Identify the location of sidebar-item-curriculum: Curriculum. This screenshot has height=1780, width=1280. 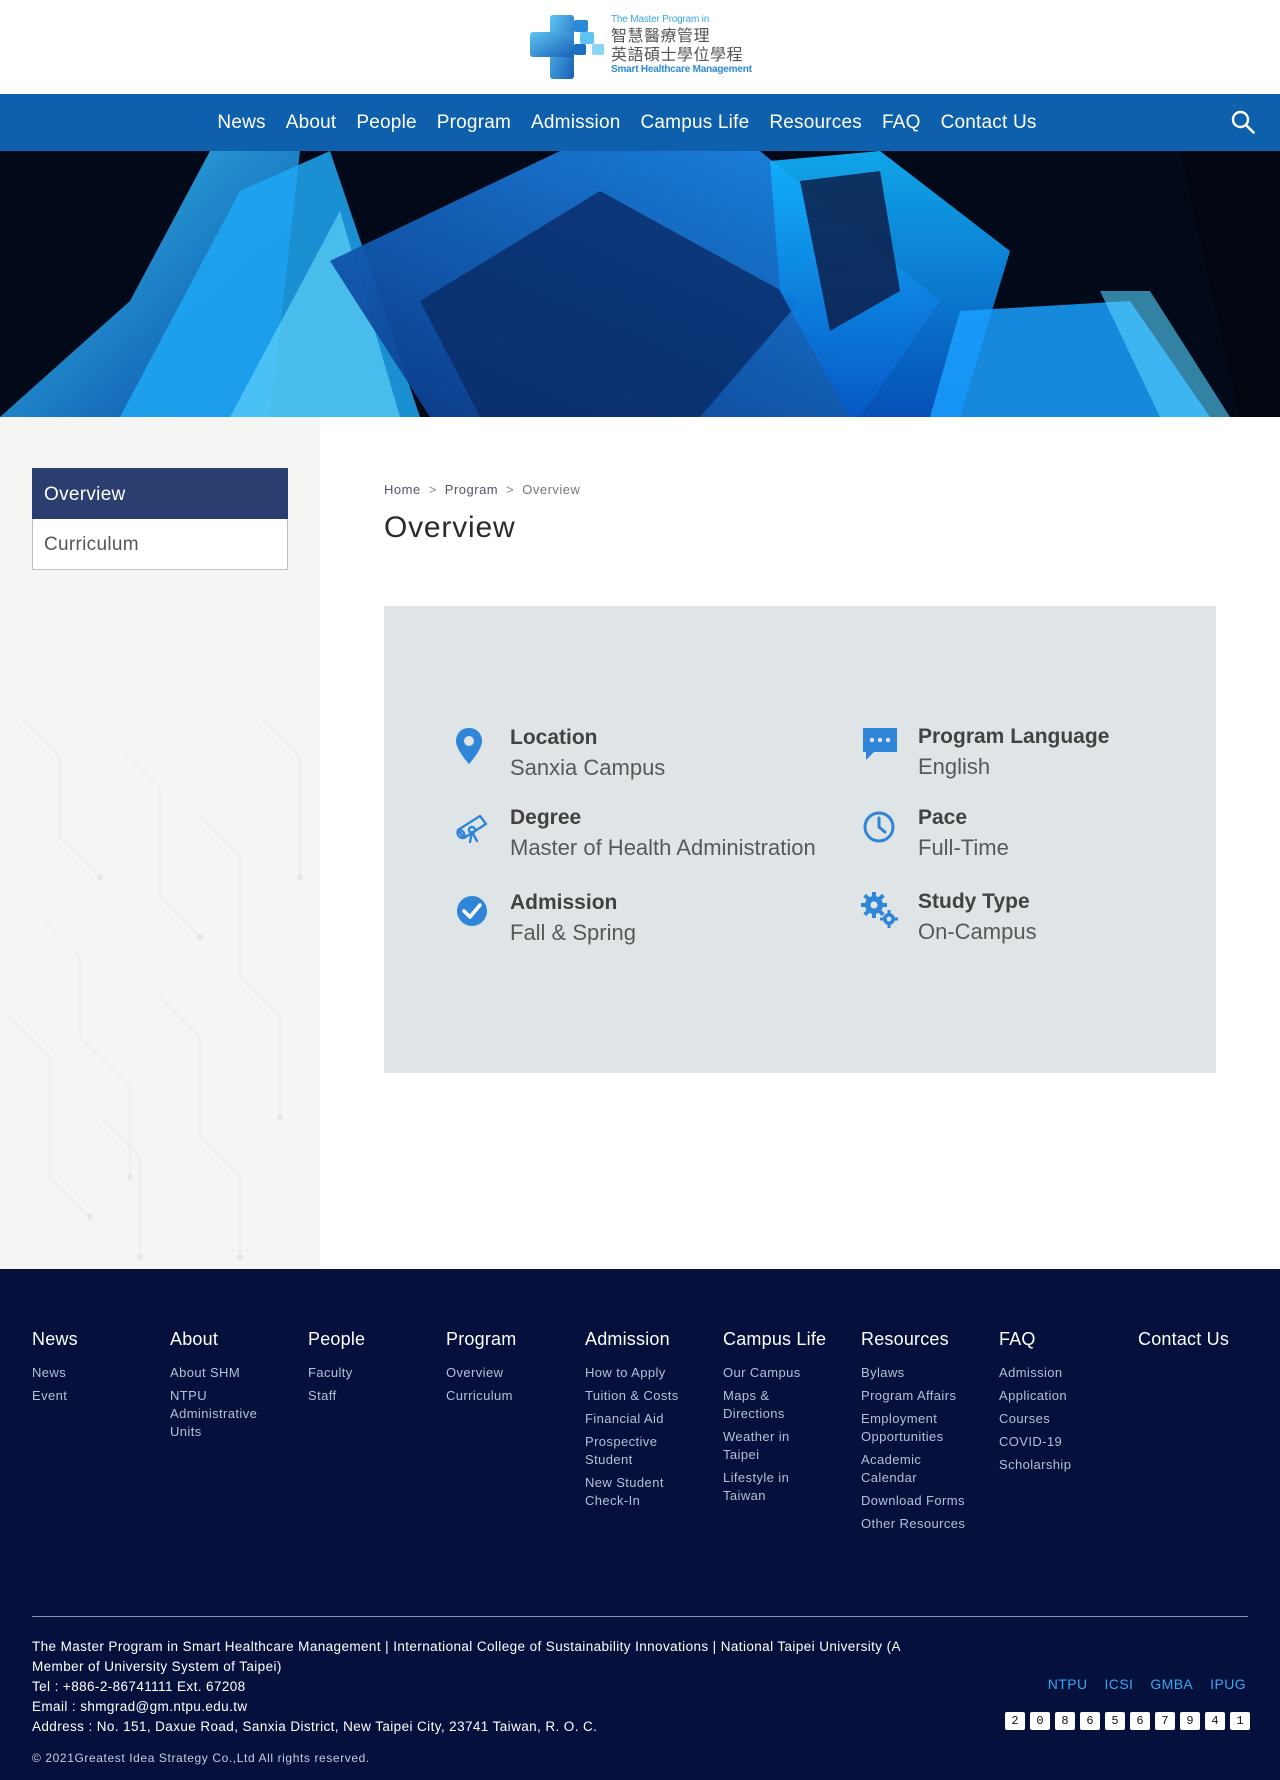
(160, 544).